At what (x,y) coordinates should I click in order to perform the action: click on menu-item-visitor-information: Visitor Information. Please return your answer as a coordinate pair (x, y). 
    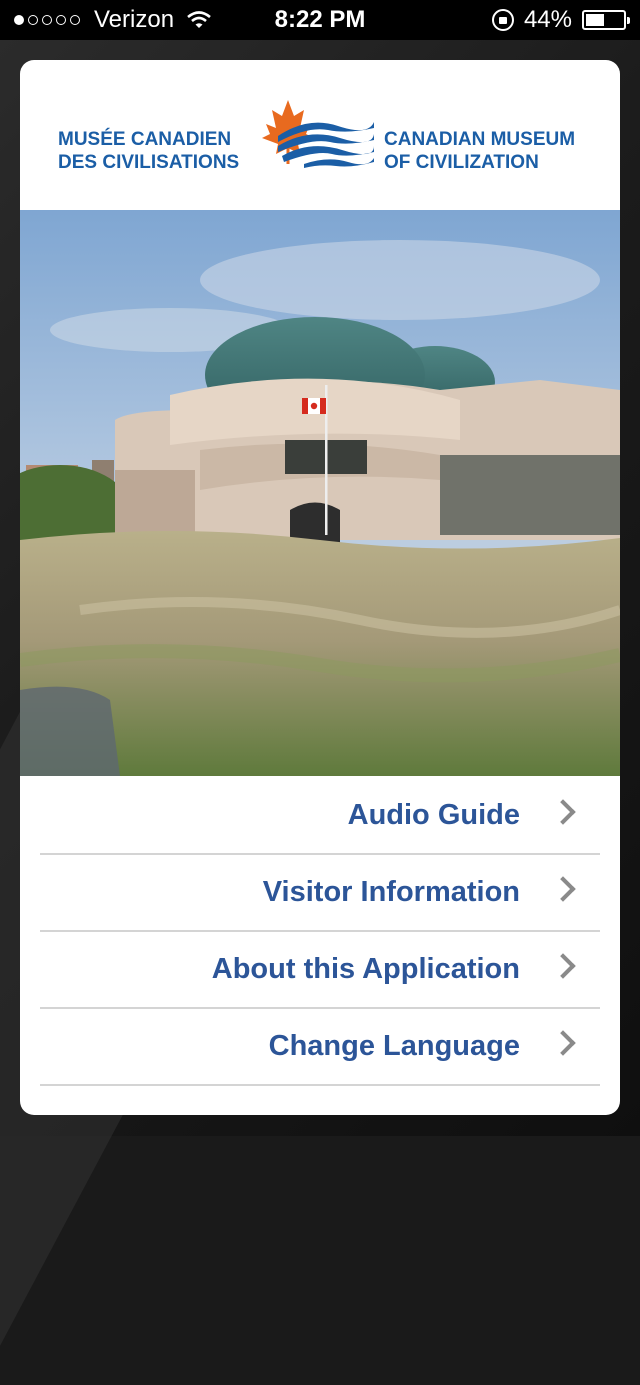
    Looking at the image, I should click on (320, 893).